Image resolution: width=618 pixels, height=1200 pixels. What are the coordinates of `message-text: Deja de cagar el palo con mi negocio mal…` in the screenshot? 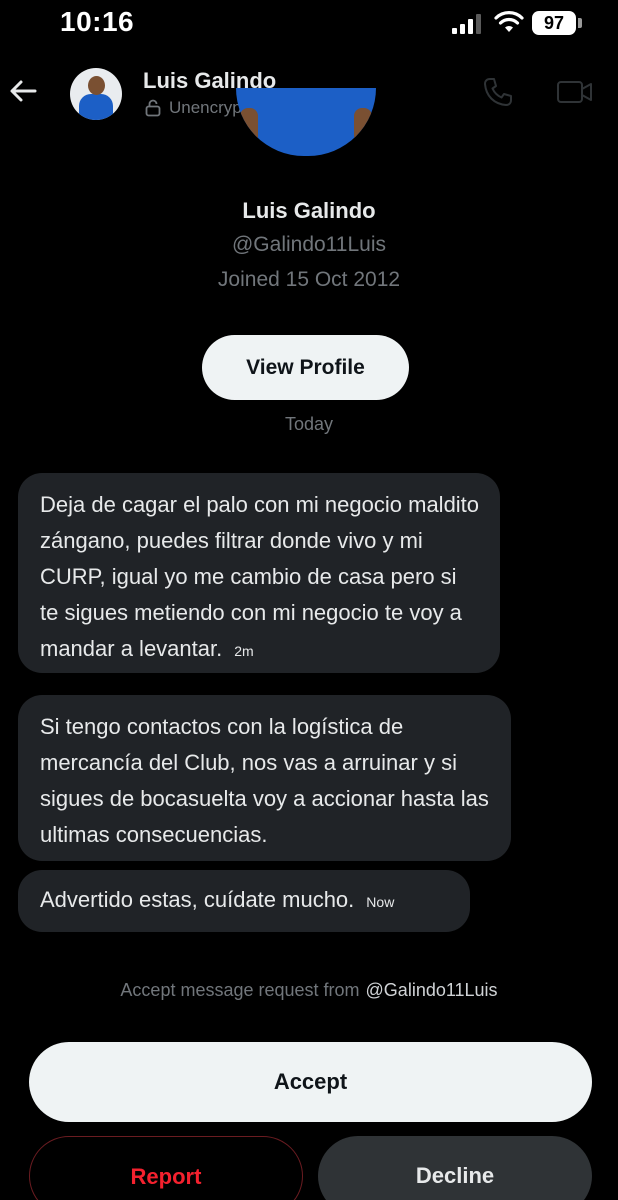 It's located at (260, 576).